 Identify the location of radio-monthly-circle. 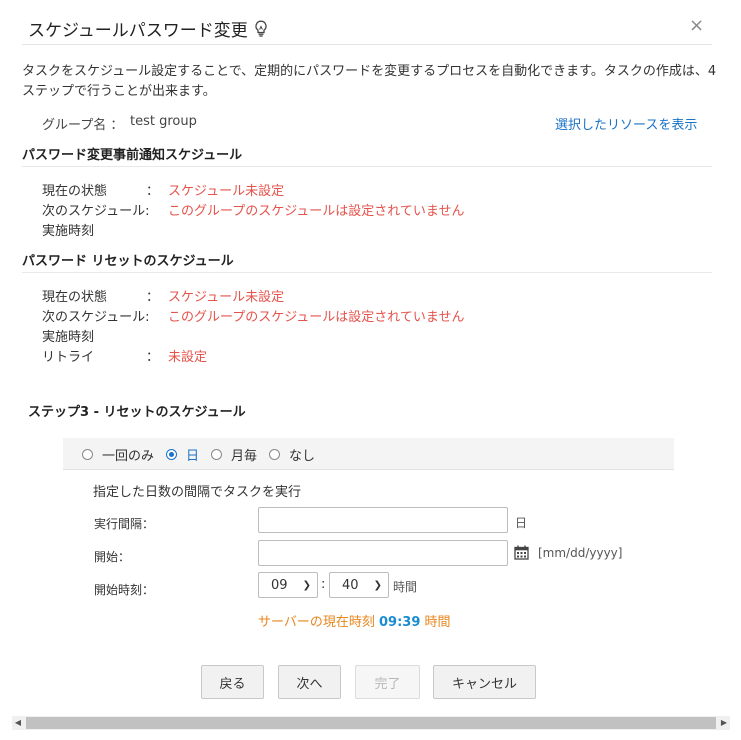
(217, 454).